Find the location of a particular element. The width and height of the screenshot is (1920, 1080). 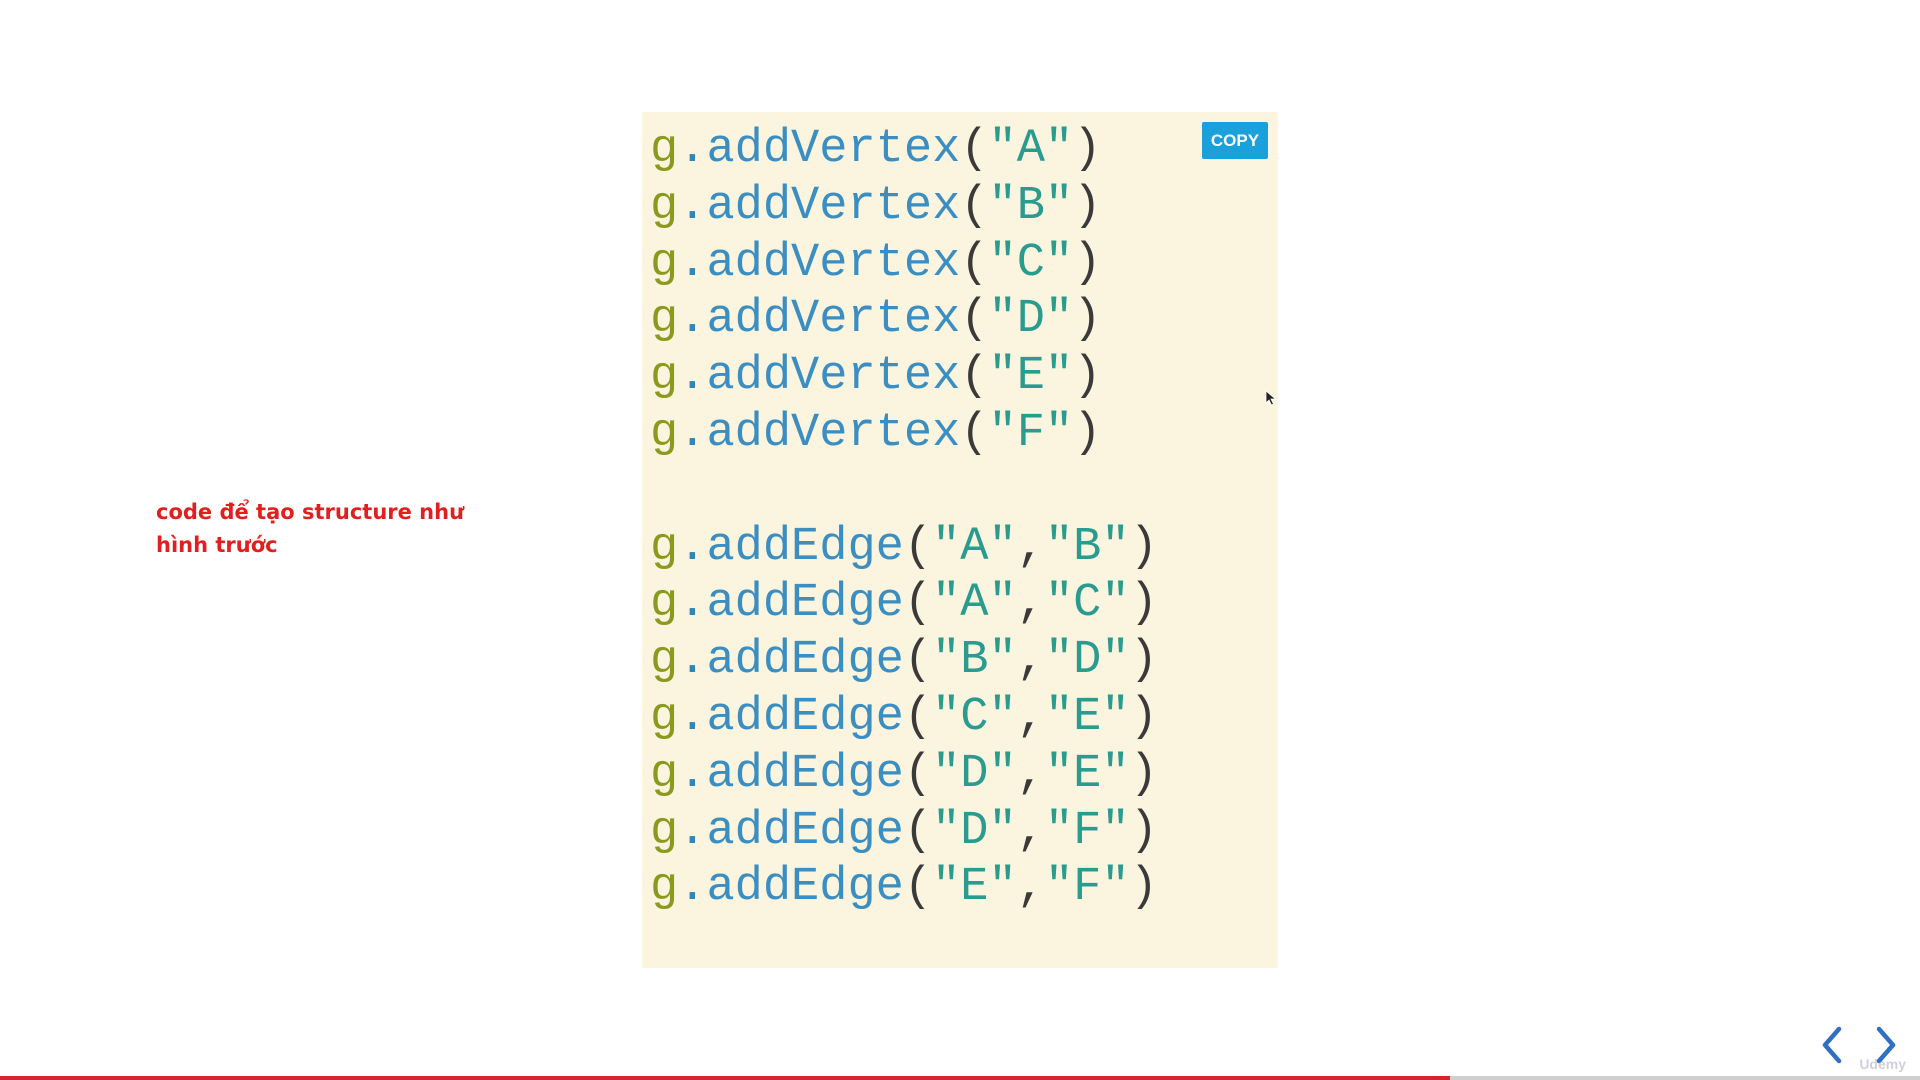

add-edge-code-line: g.addEdge("D","F") is located at coordinates (904, 832).